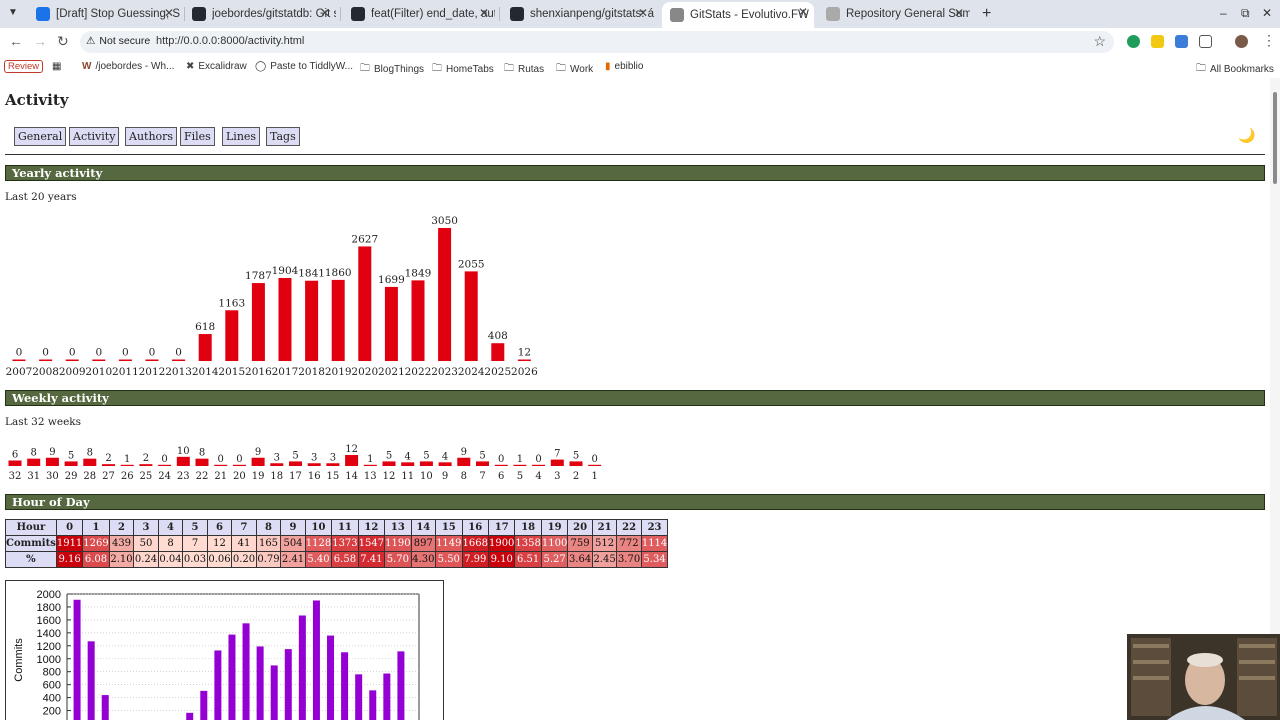 This screenshot has width=1280, height=720. I want to click on table-cell: 2.41, so click(293, 559).